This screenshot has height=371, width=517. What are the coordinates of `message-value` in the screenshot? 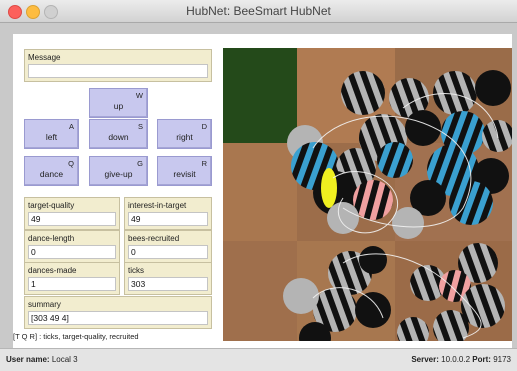 It's located at (118, 71).